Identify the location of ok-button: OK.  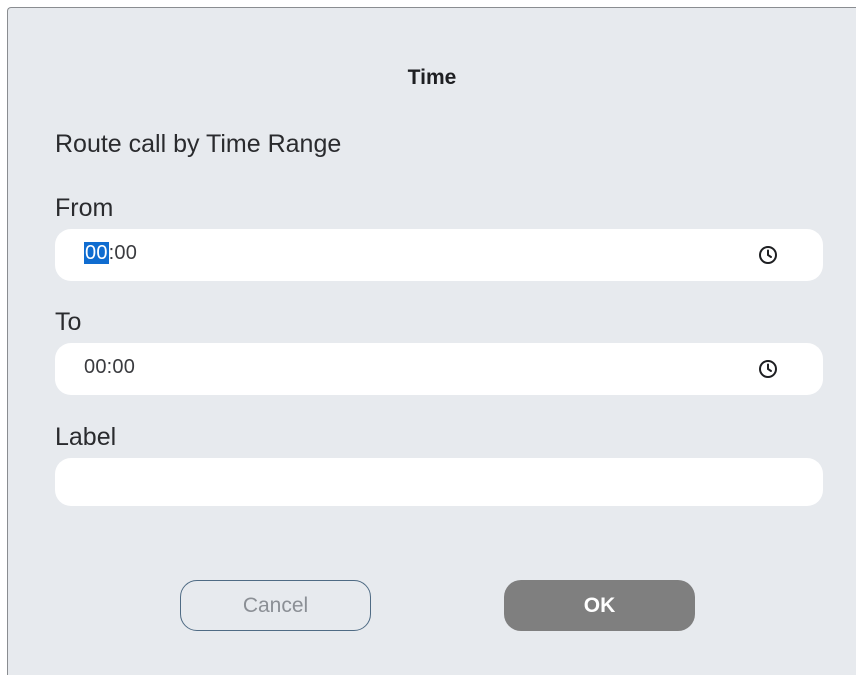
(599, 605).